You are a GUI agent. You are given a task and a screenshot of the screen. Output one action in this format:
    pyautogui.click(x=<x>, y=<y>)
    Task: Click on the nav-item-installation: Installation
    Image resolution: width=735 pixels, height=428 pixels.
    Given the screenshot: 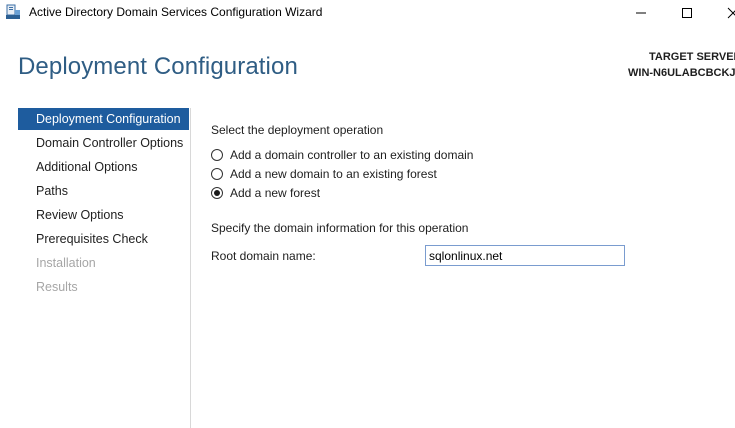 What is the action you would take?
    pyautogui.click(x=66, y=263)
    